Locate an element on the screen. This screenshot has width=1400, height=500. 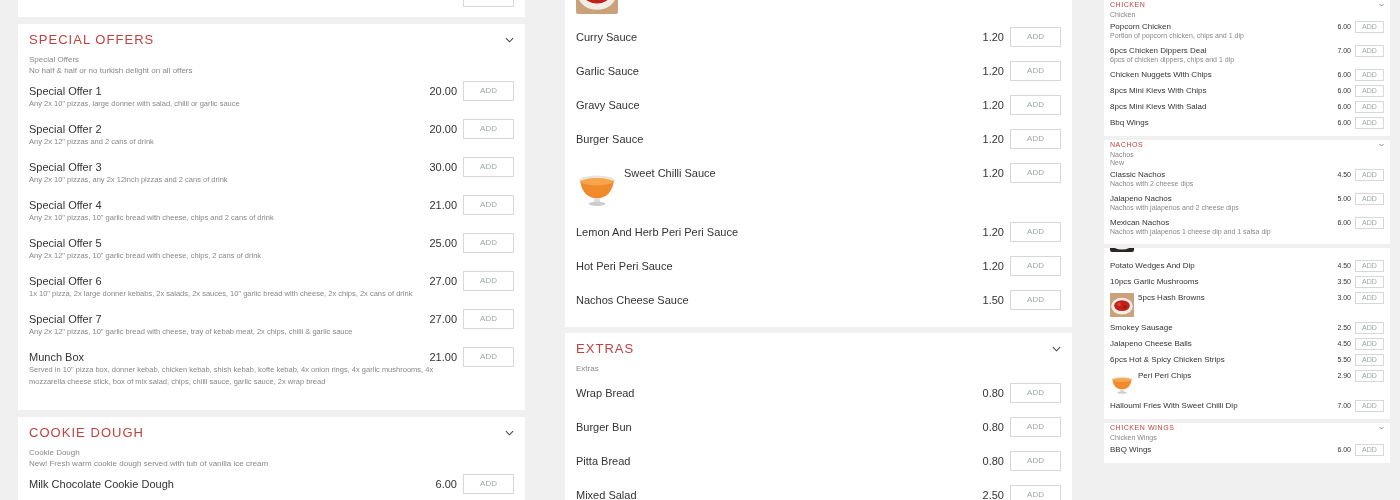
item-name: Special Offer 1 is located at coordinates (65, 91).